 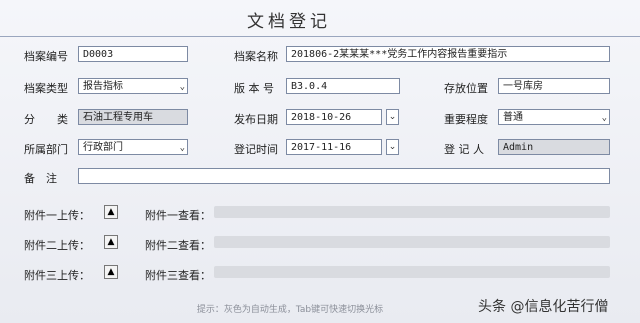 I want to click on attachment-3-upload-button: ▲, so click(x=111, y=272).